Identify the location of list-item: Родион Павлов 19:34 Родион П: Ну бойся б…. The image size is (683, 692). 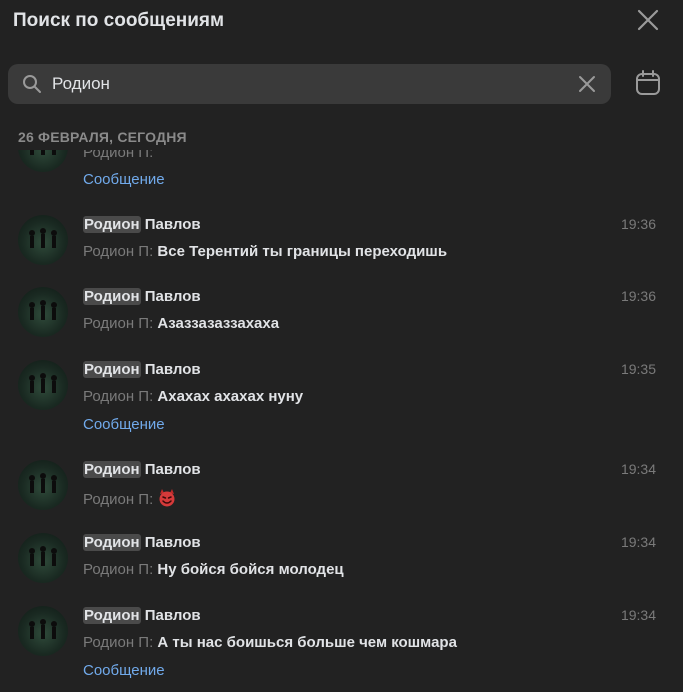
(341, 562).